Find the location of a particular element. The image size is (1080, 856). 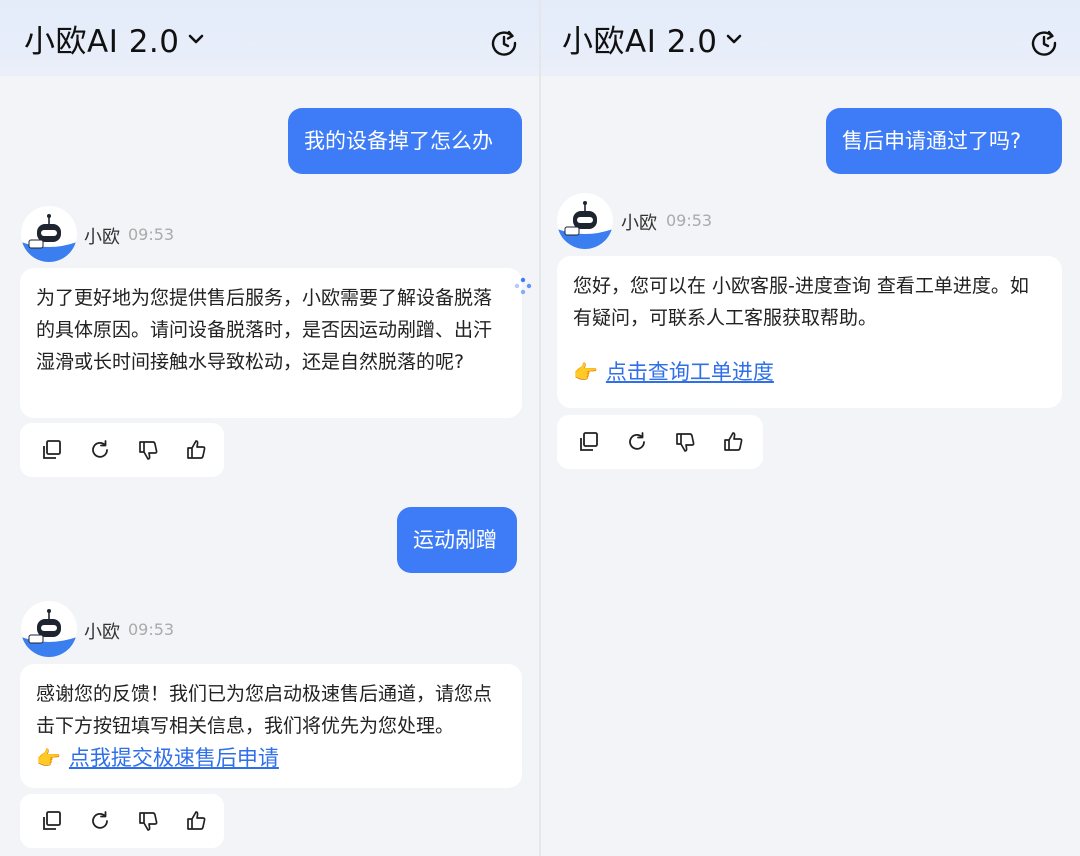

loading-spinner-icon is located at coordinates (523, 286).